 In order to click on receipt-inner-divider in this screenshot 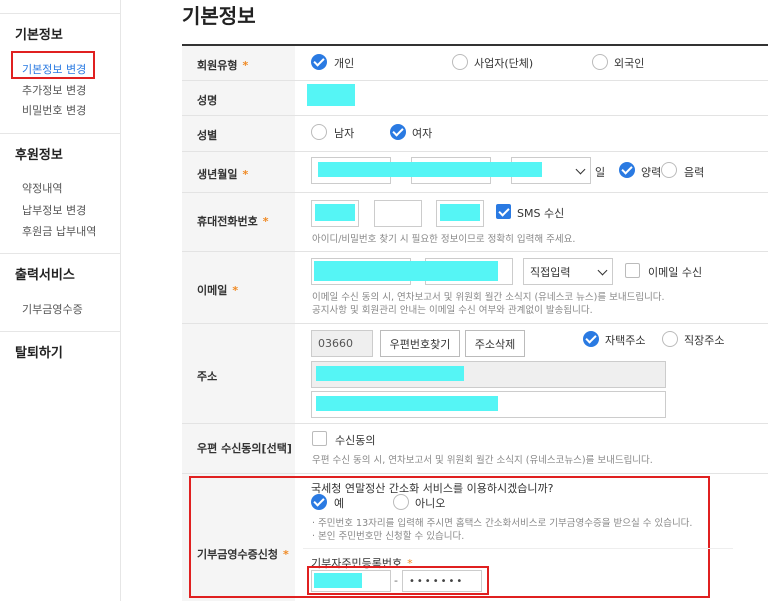, I will do `click(518, 548)`.